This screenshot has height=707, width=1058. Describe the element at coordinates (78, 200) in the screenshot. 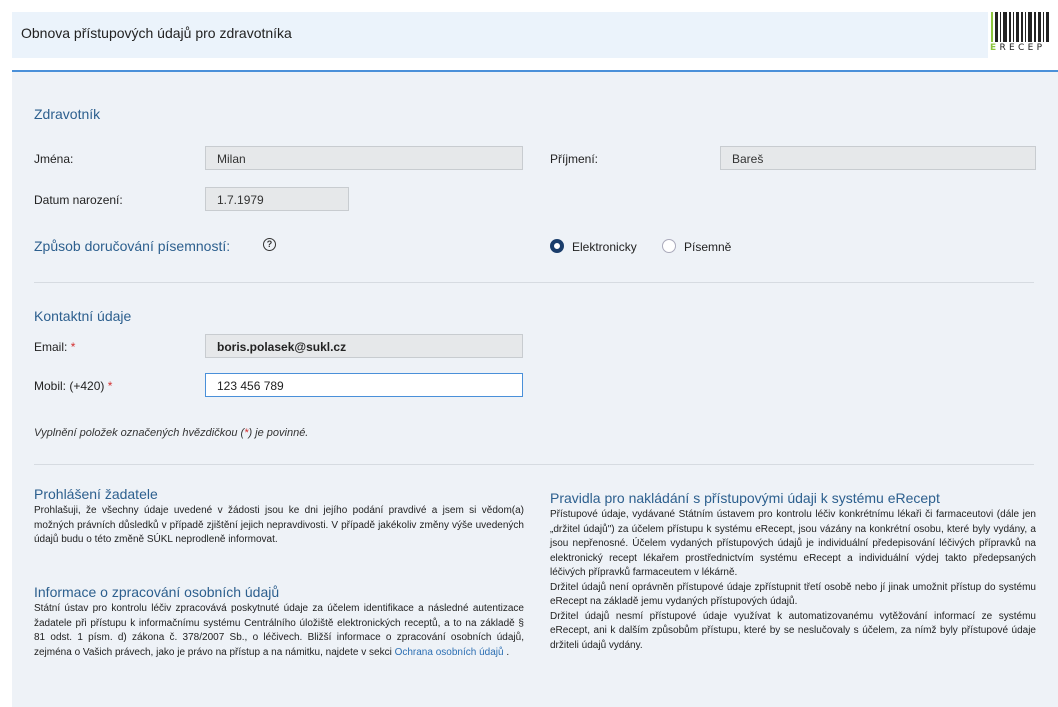

I see `datum-label: Datum narození:` at that location.